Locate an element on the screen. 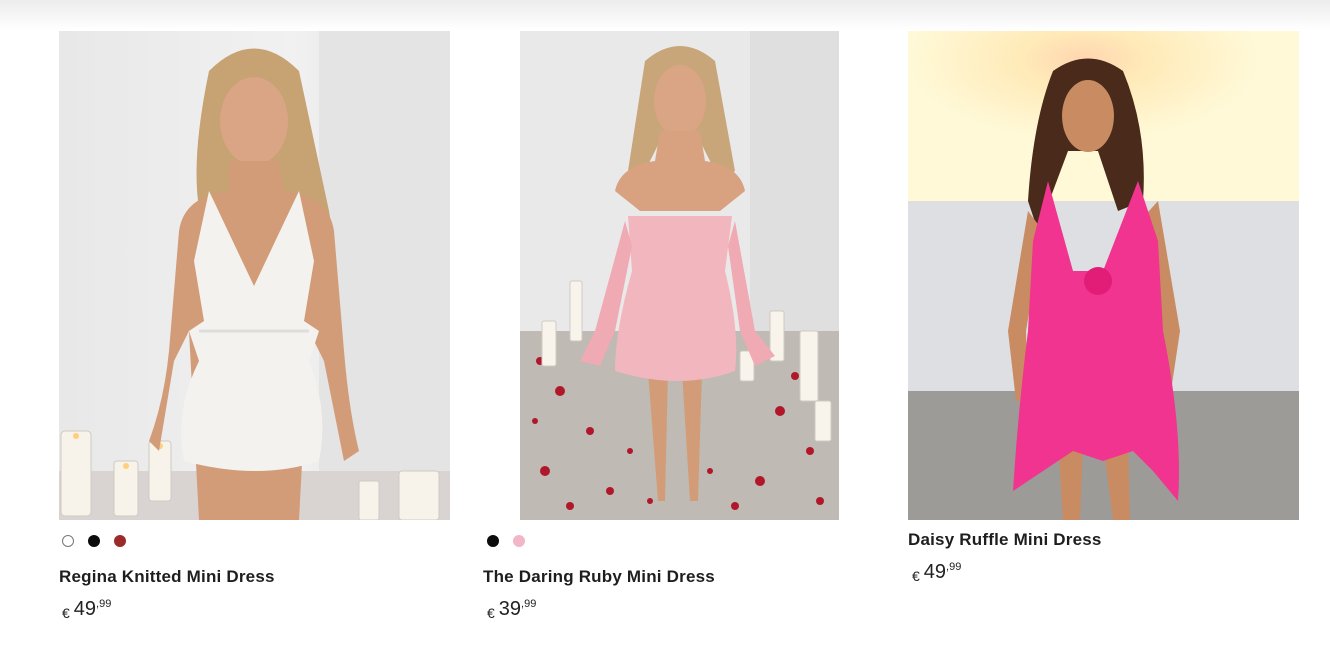 This screenshot has height=664, width=1330. price-integer: 39 is located at coordinates (510, 609).